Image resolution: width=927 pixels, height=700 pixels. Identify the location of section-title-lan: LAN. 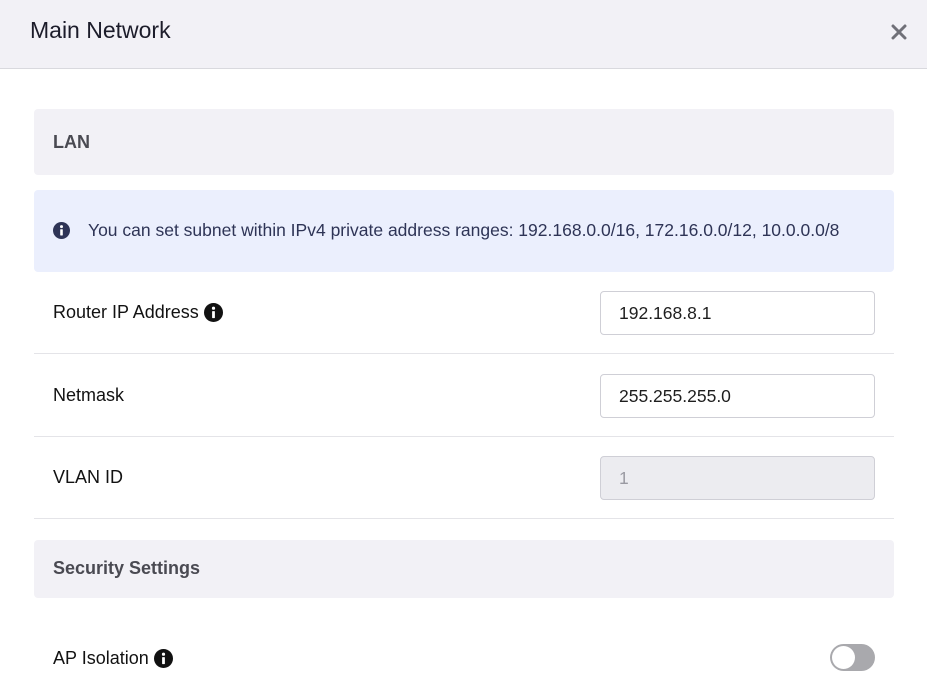
(71, 142).